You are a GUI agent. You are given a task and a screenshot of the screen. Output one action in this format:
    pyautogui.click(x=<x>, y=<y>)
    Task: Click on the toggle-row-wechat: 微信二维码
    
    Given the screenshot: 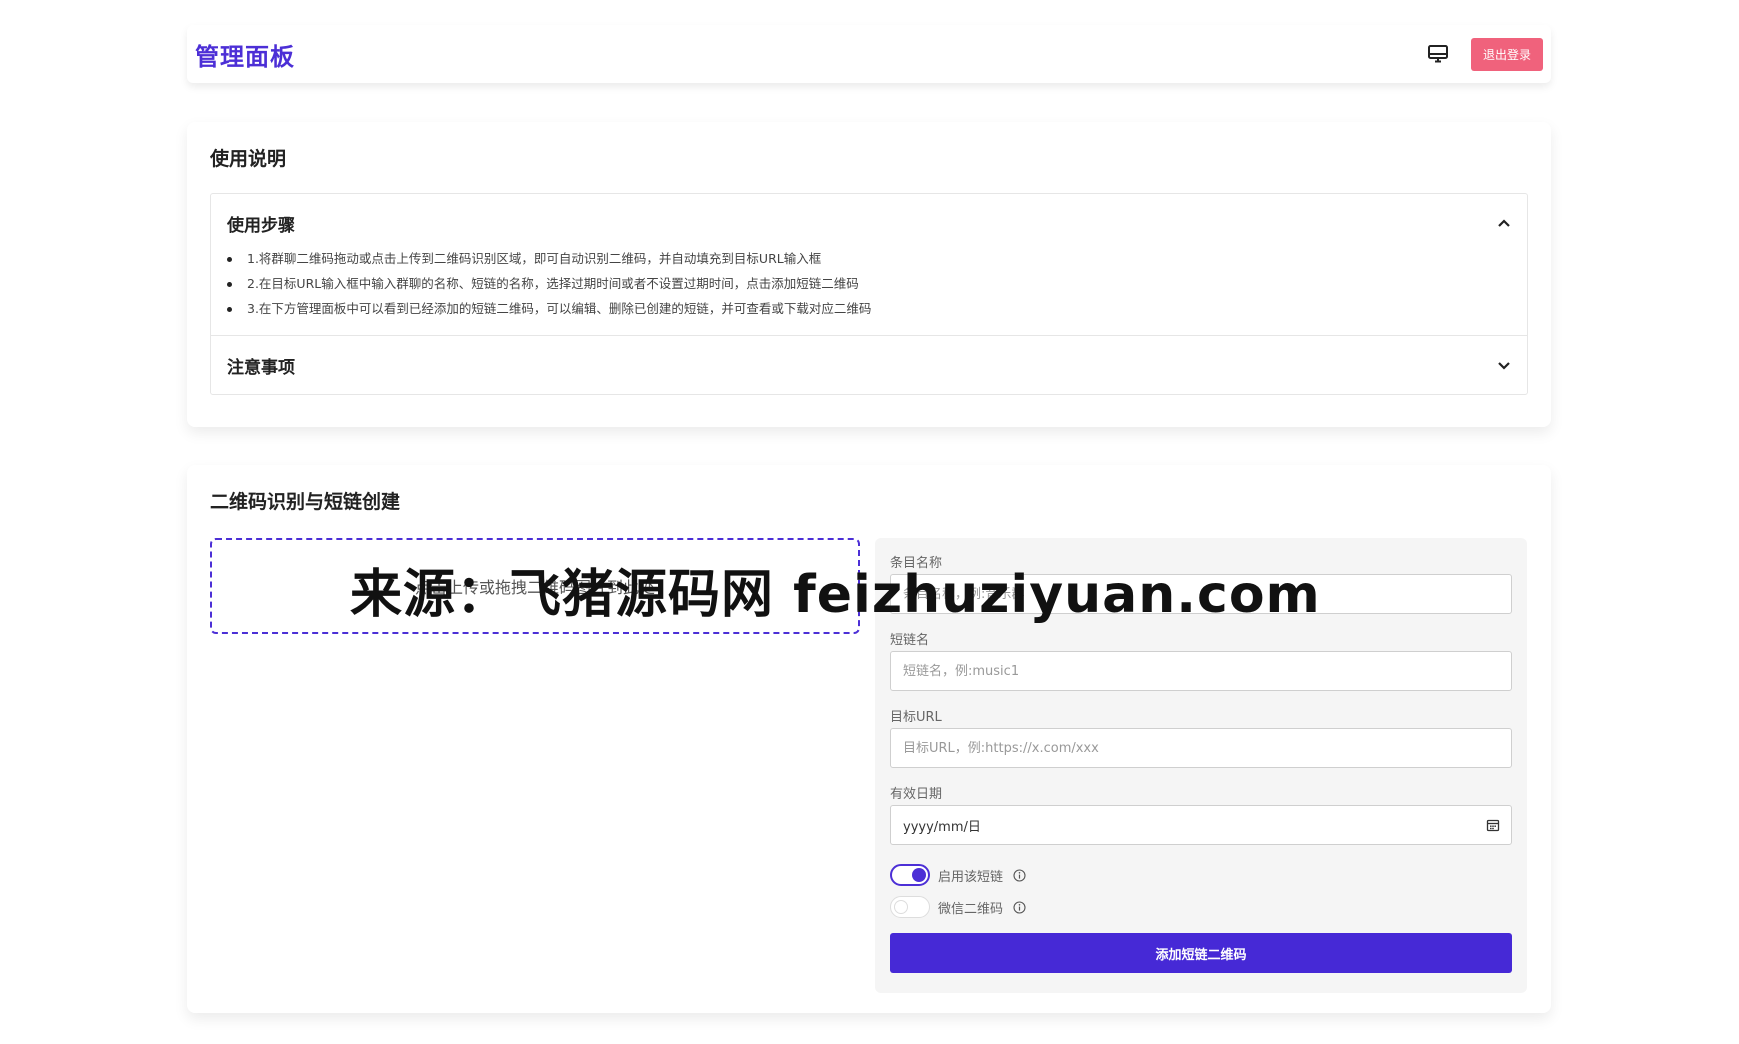 What is the action you would take?
    pyautogui.click(x=1201, y=907)
    